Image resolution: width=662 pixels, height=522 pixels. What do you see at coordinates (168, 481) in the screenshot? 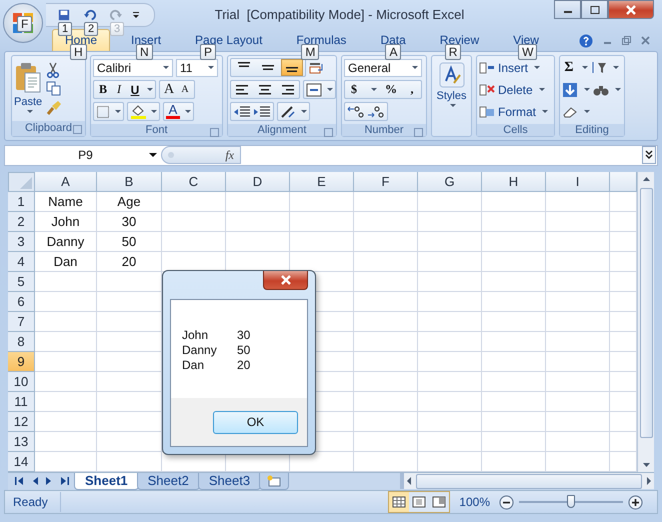
I see `sheet-tab: Sheet2` at bounding box center [168, 481].